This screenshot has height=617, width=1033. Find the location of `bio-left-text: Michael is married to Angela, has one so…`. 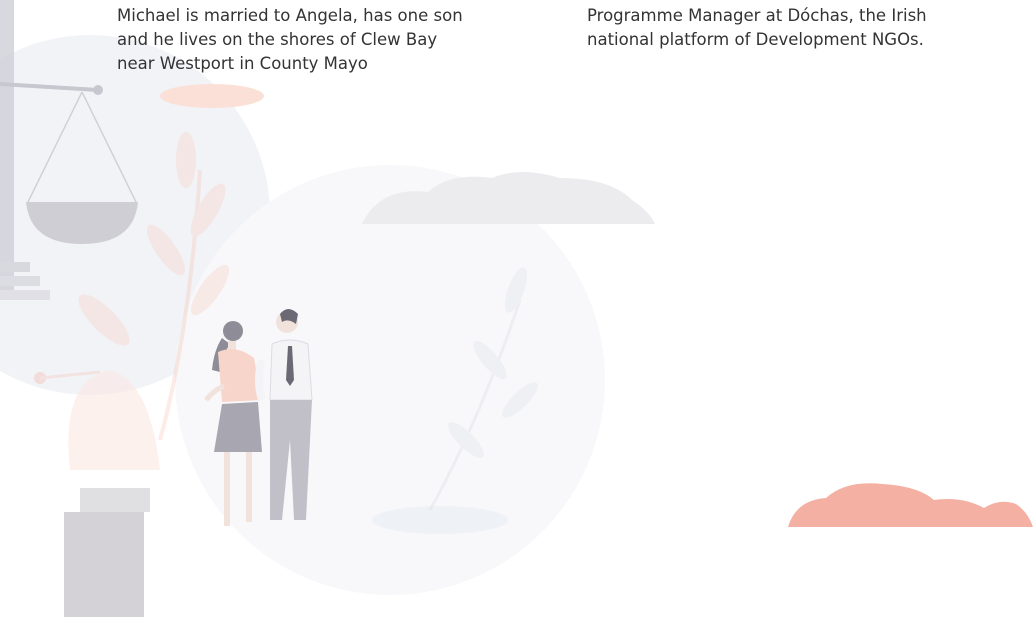

bio-left-text: Michael is married to Angela, has one so… is located at coordinates (290, 40).